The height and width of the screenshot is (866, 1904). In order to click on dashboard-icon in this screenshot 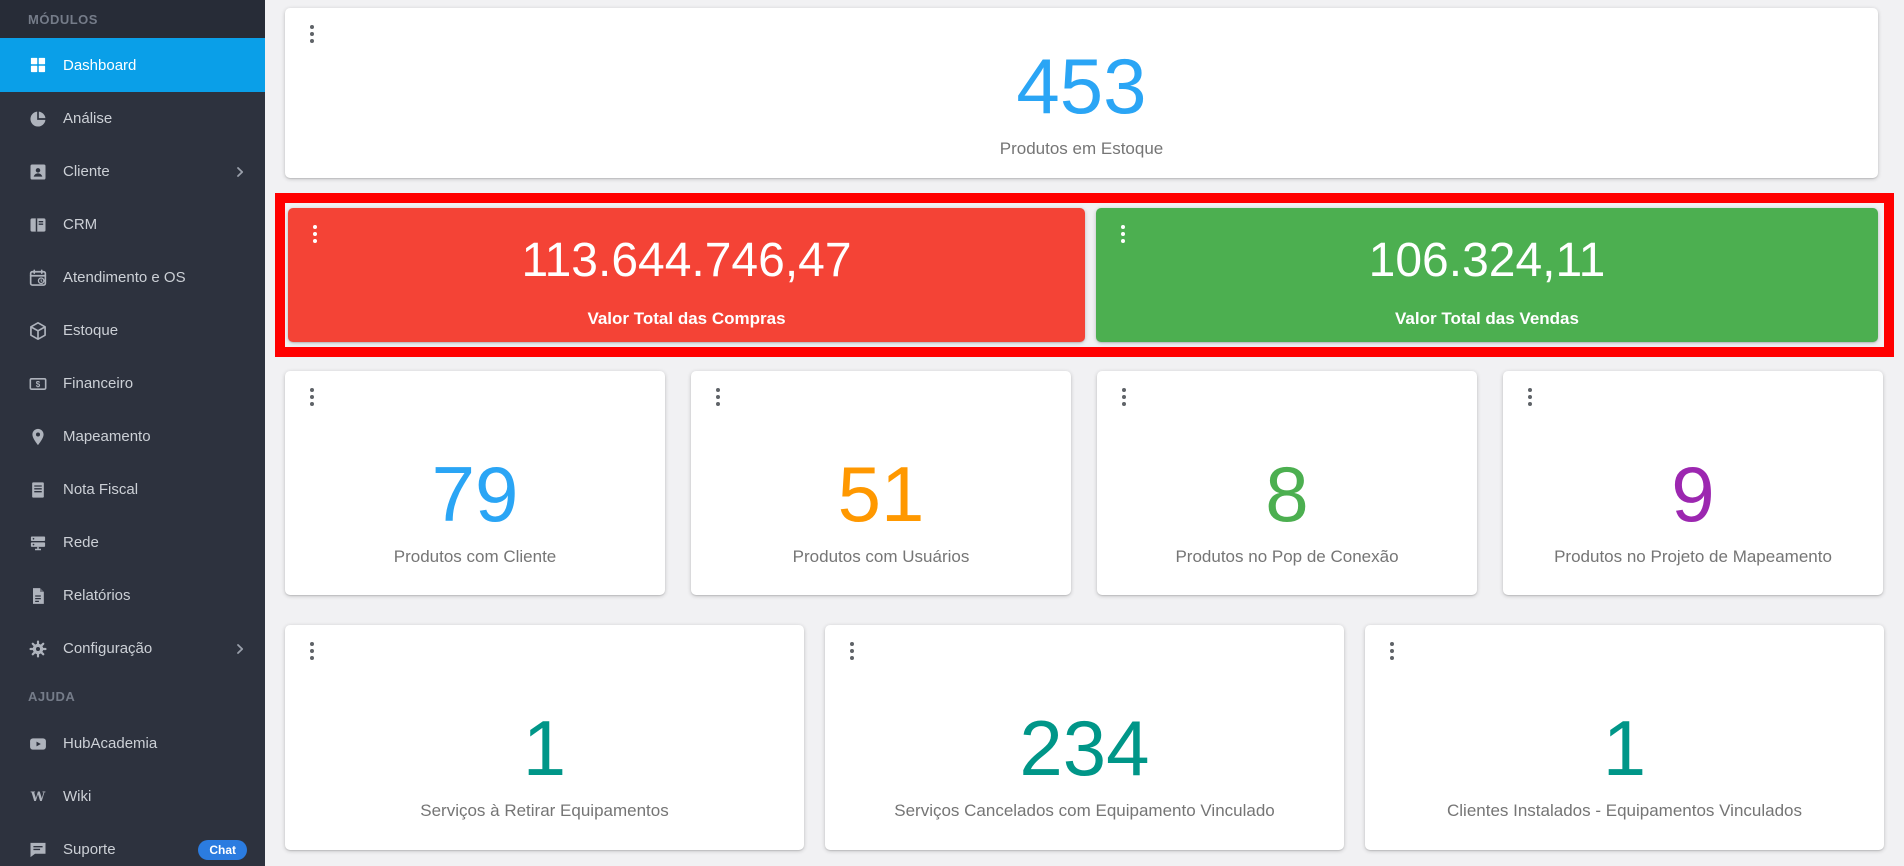, I will do `click(38, 65)`.